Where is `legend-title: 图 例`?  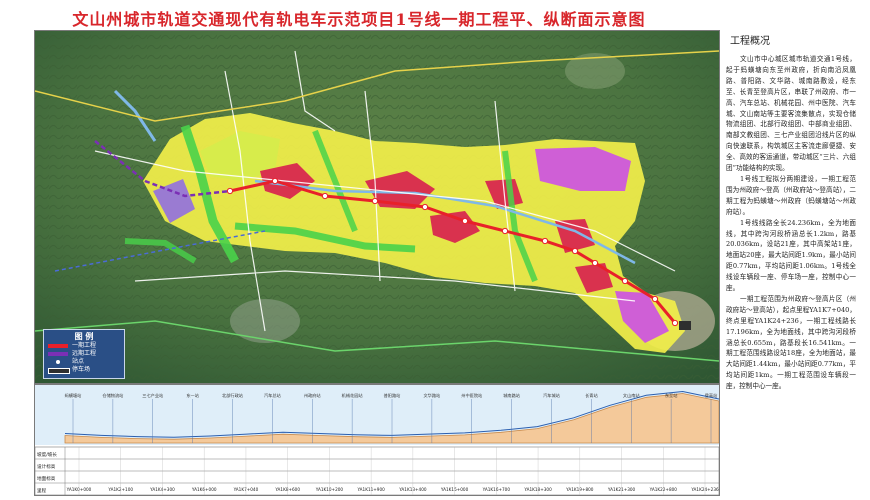
legend-title: 图 例 is located at coordinates (84, 336).